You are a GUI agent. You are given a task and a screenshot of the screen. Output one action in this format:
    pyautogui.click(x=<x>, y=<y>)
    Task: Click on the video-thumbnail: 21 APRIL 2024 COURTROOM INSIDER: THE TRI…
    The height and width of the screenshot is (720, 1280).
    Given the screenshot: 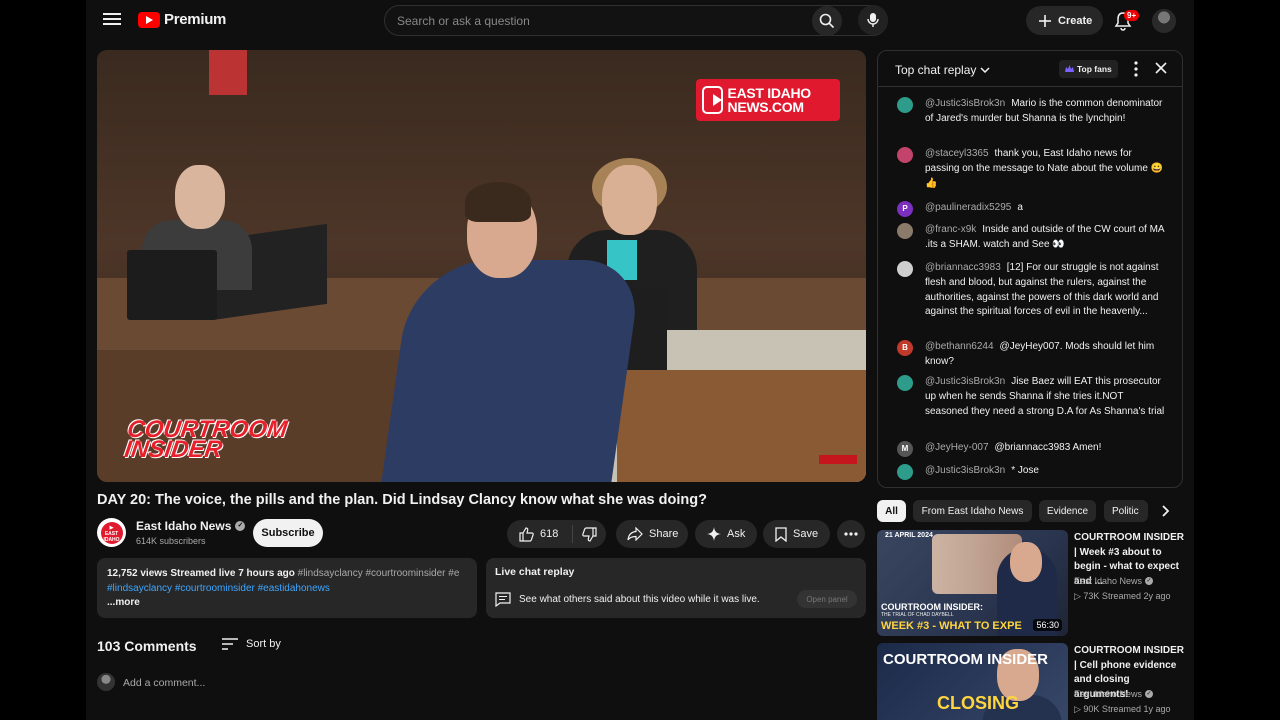 What is the action you would take?
    pyautogui.click(x=972, y=583)
    